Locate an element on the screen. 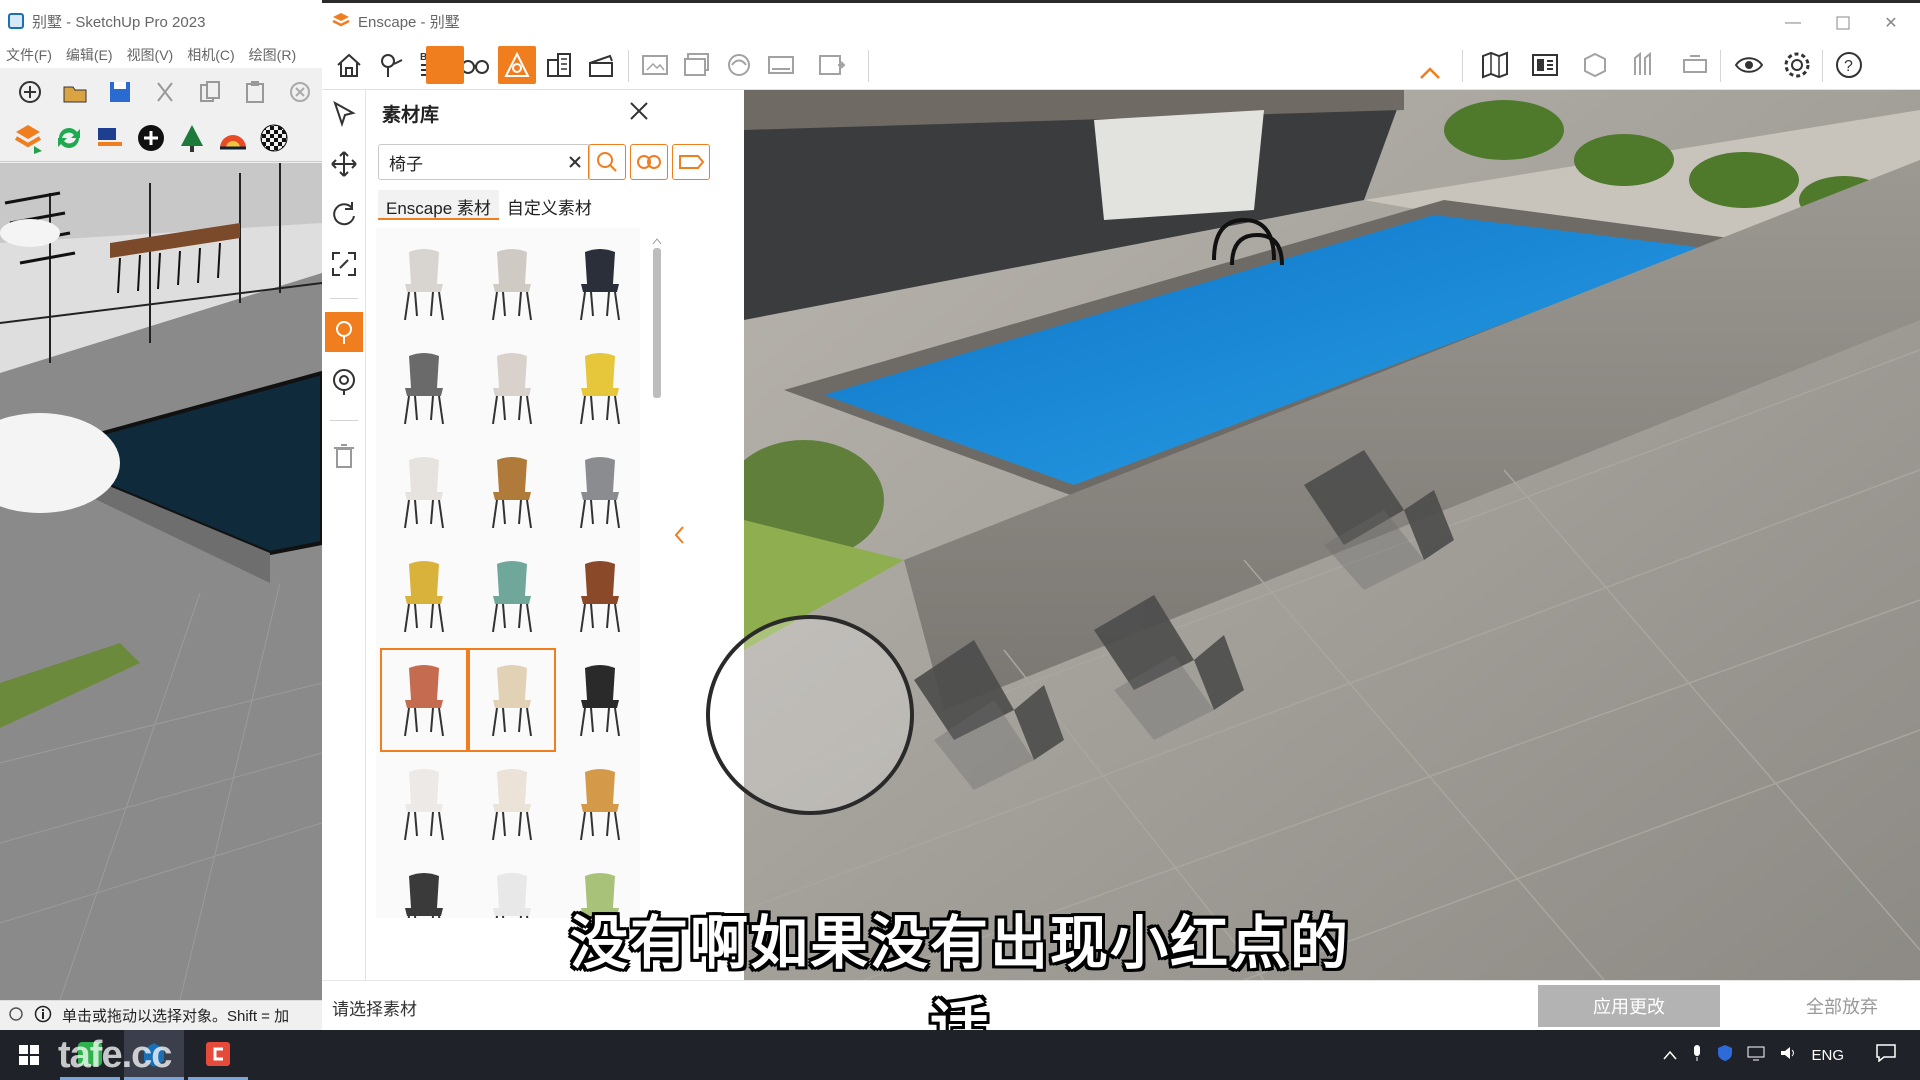  asset-thumbnail-chair-grey-mesh is located at coordinates (598, 492).